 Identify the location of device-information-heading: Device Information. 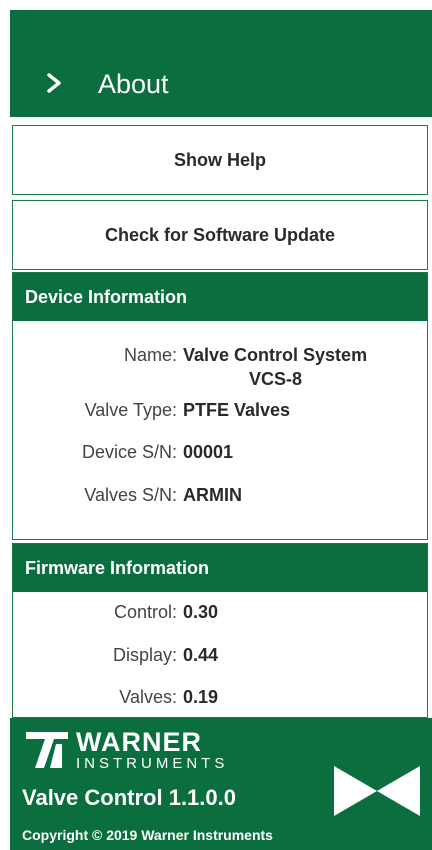
(220, 297).